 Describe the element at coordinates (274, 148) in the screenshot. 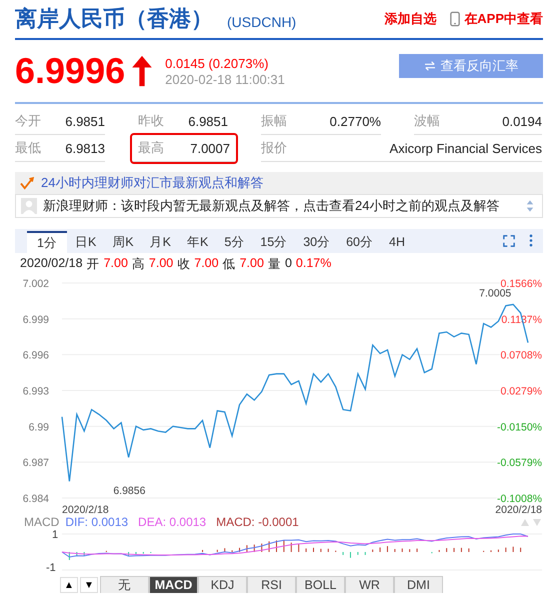

I see `stat-label: 报价` at that location.